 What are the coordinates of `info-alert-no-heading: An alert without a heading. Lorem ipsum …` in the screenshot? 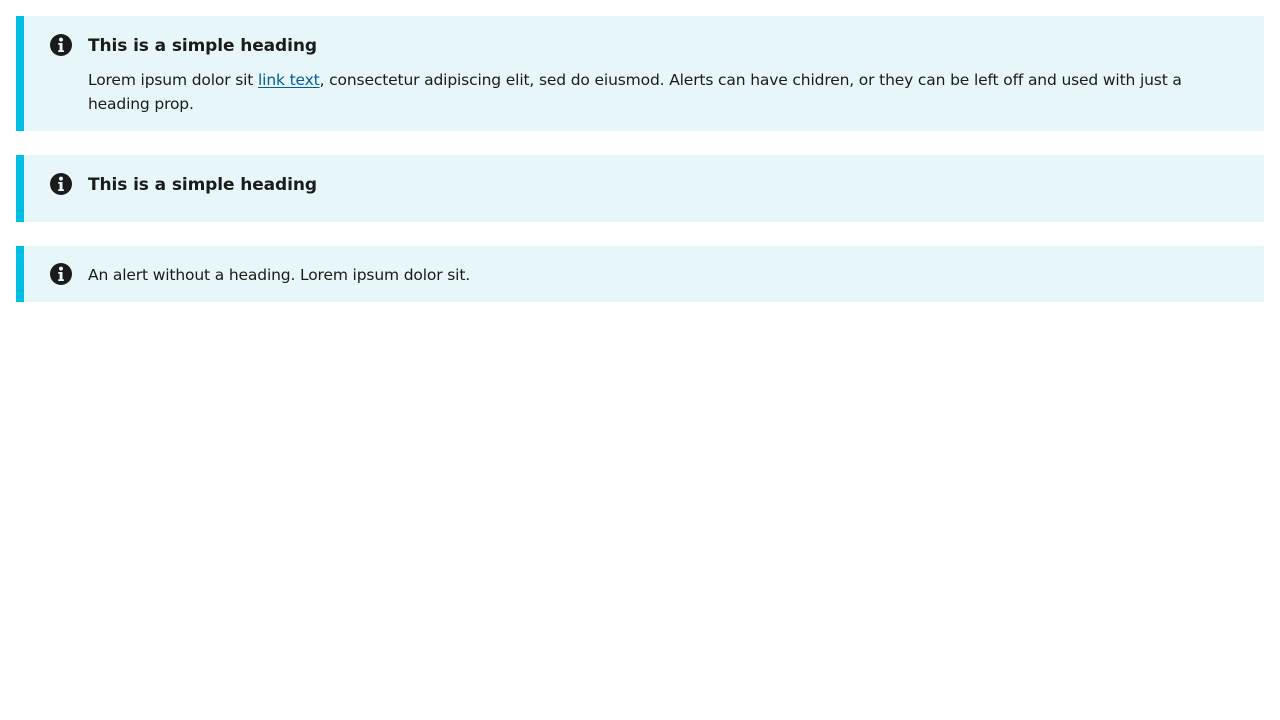 It's located at (640, 274).